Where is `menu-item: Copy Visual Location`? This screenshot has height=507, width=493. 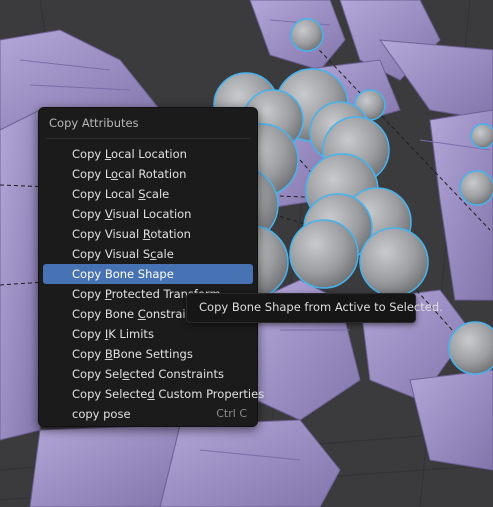 menu-item: Copy Visual Location is located at coordinates (148, 214).